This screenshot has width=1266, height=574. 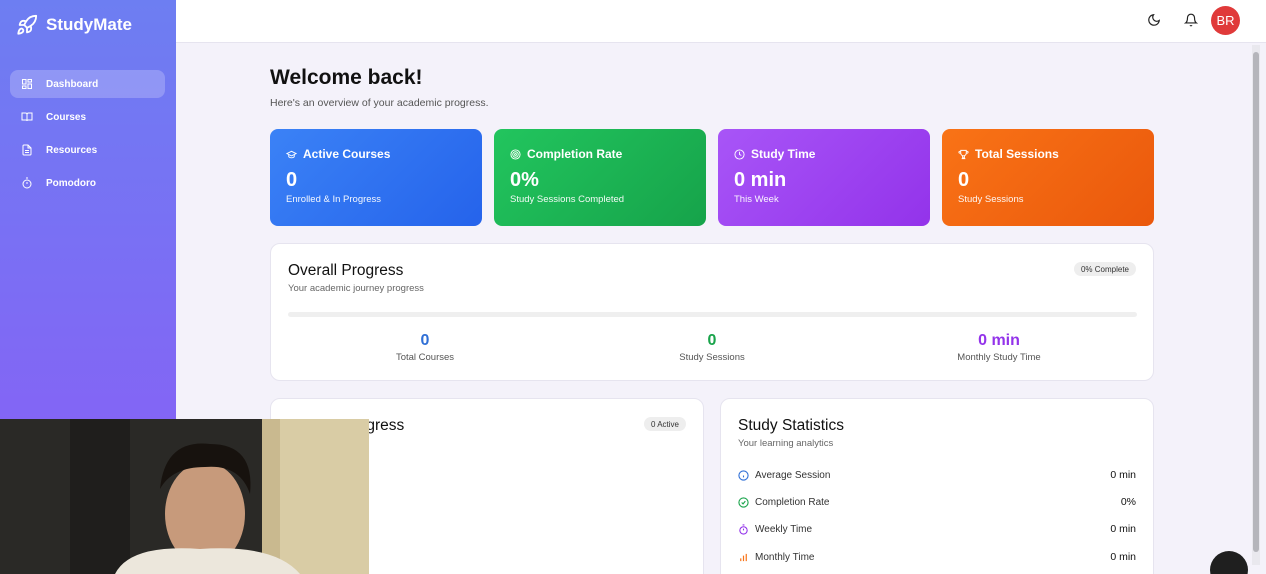 What do you see at coordinates (1017, 154) in the screenshot?
I see `card-title: Total Sessions` at bounding box center [1017, 154].